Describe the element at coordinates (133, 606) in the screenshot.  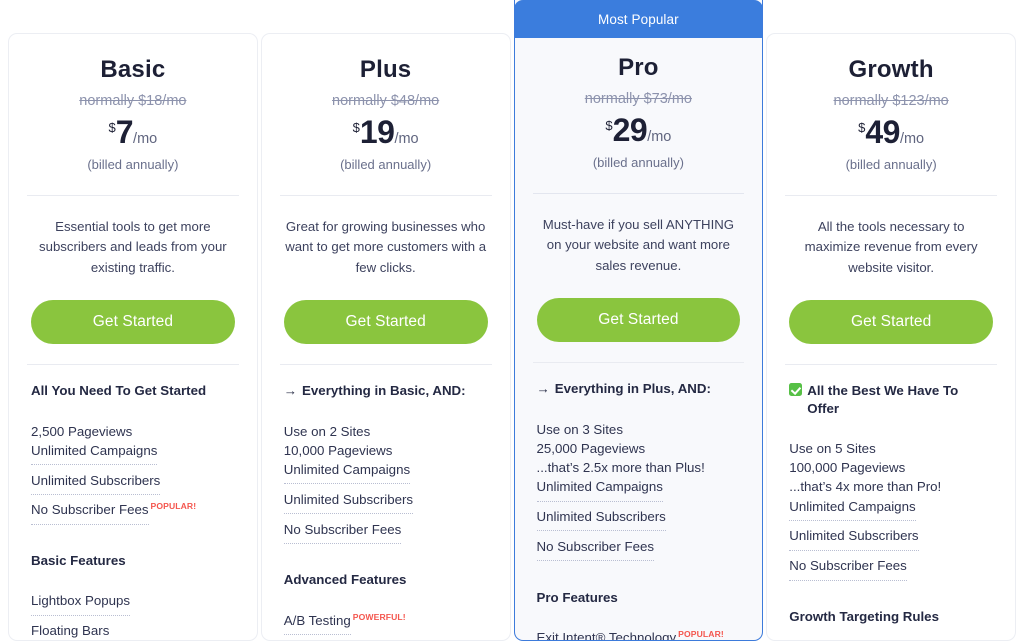
I see `feature-list-item: Lightbox Popups` at that location.